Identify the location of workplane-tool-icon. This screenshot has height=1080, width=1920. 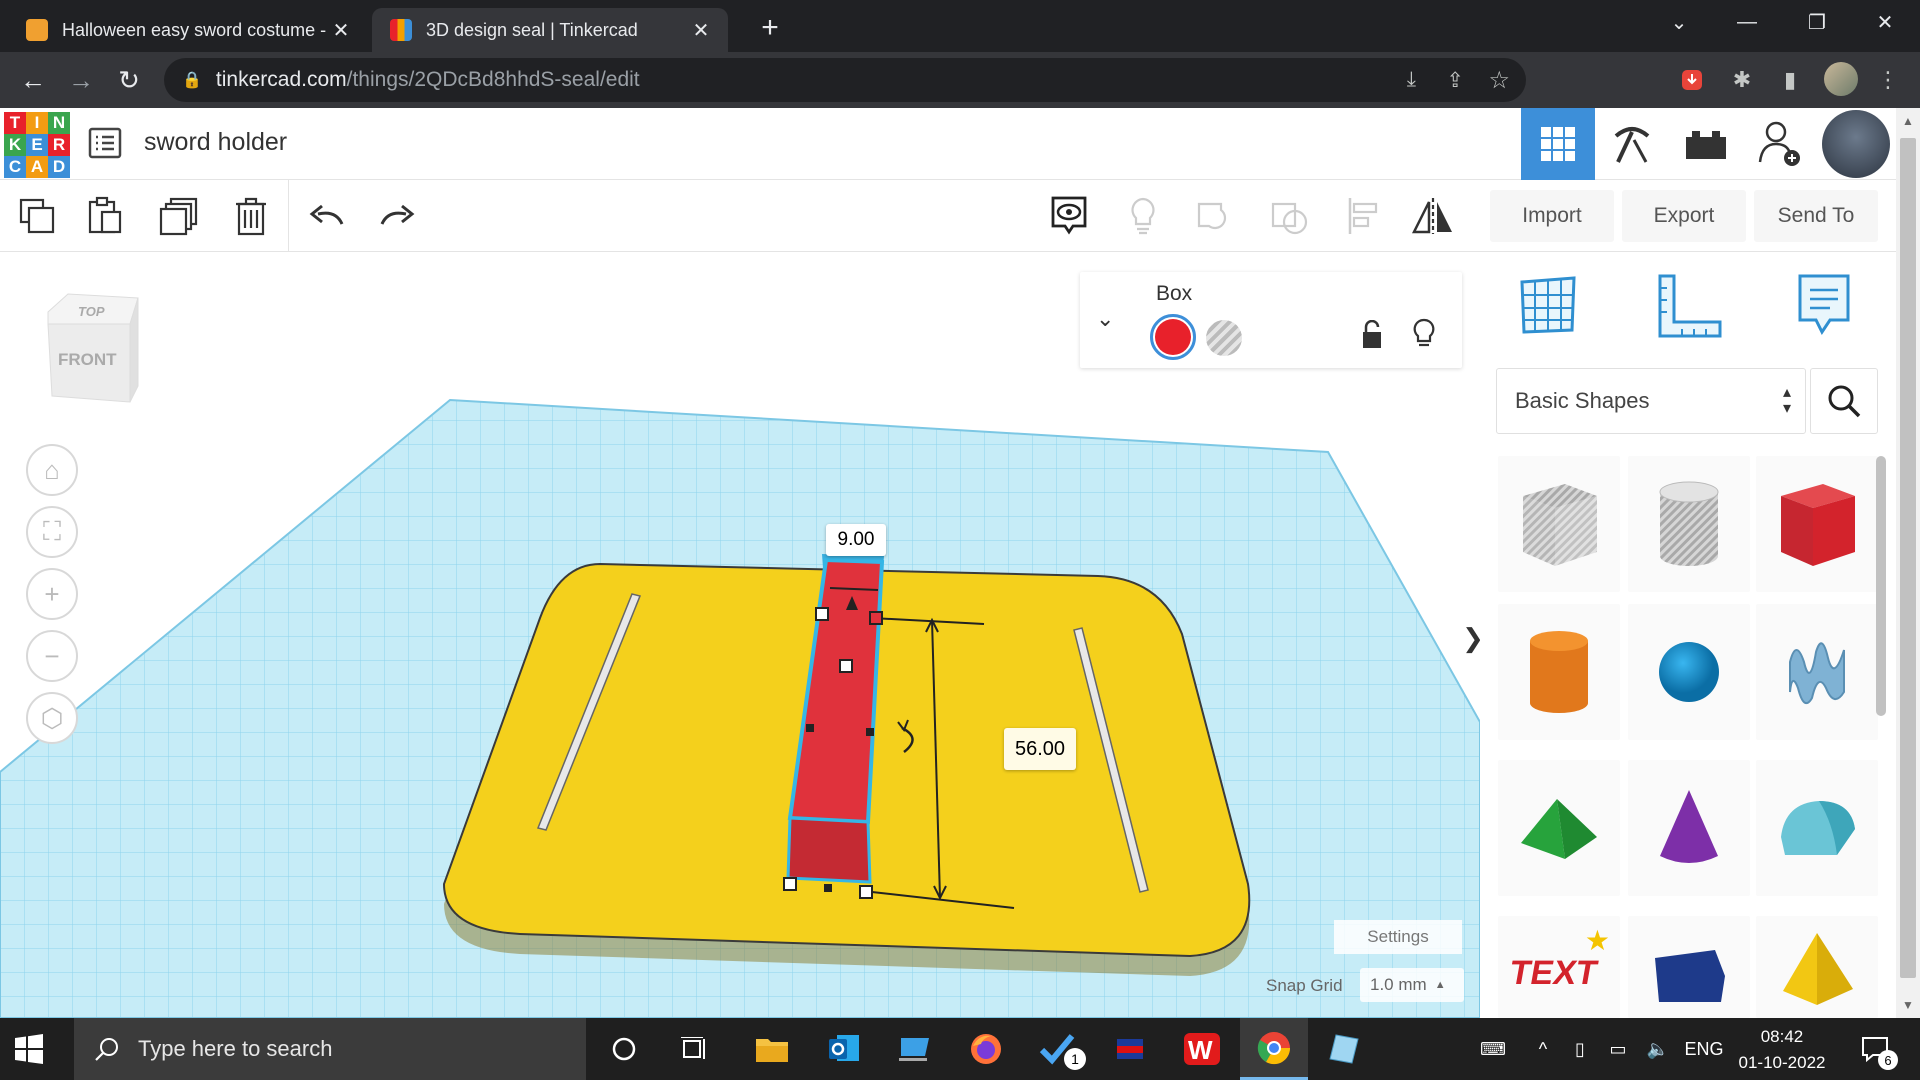
(1548, 306).